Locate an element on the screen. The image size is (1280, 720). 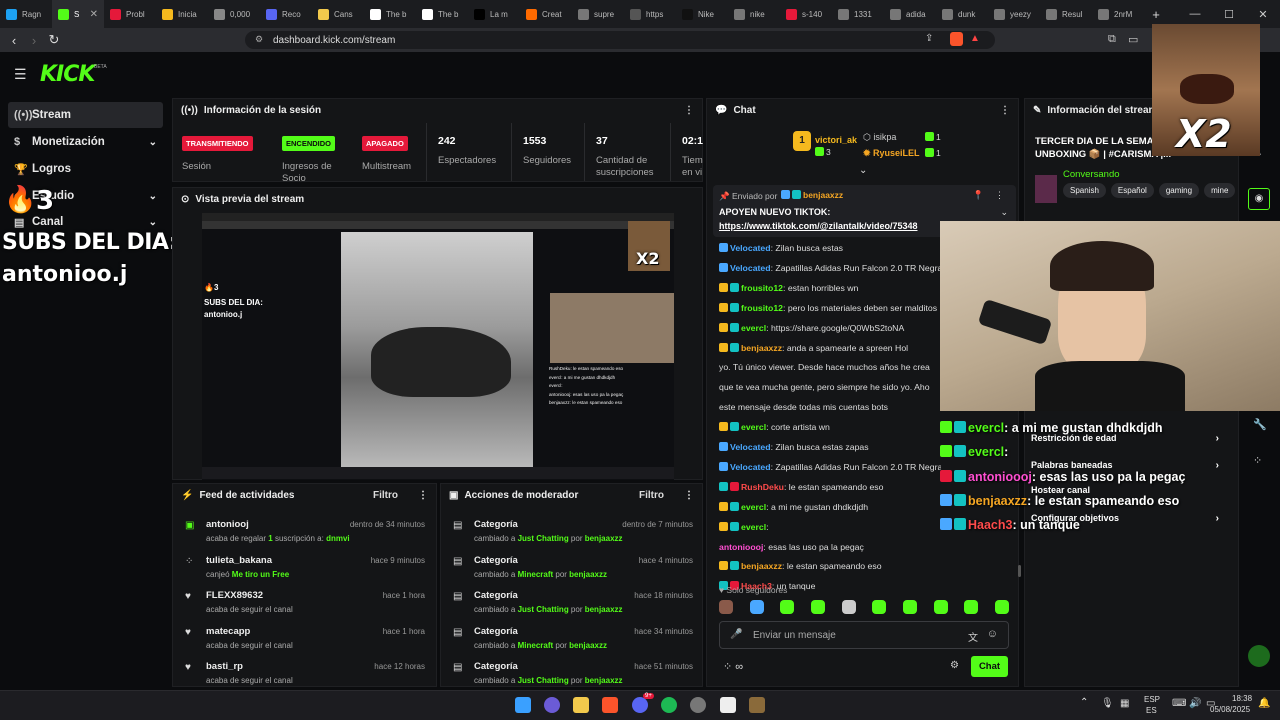
browser-tab: Ragn is located at coordinates (26, 14).